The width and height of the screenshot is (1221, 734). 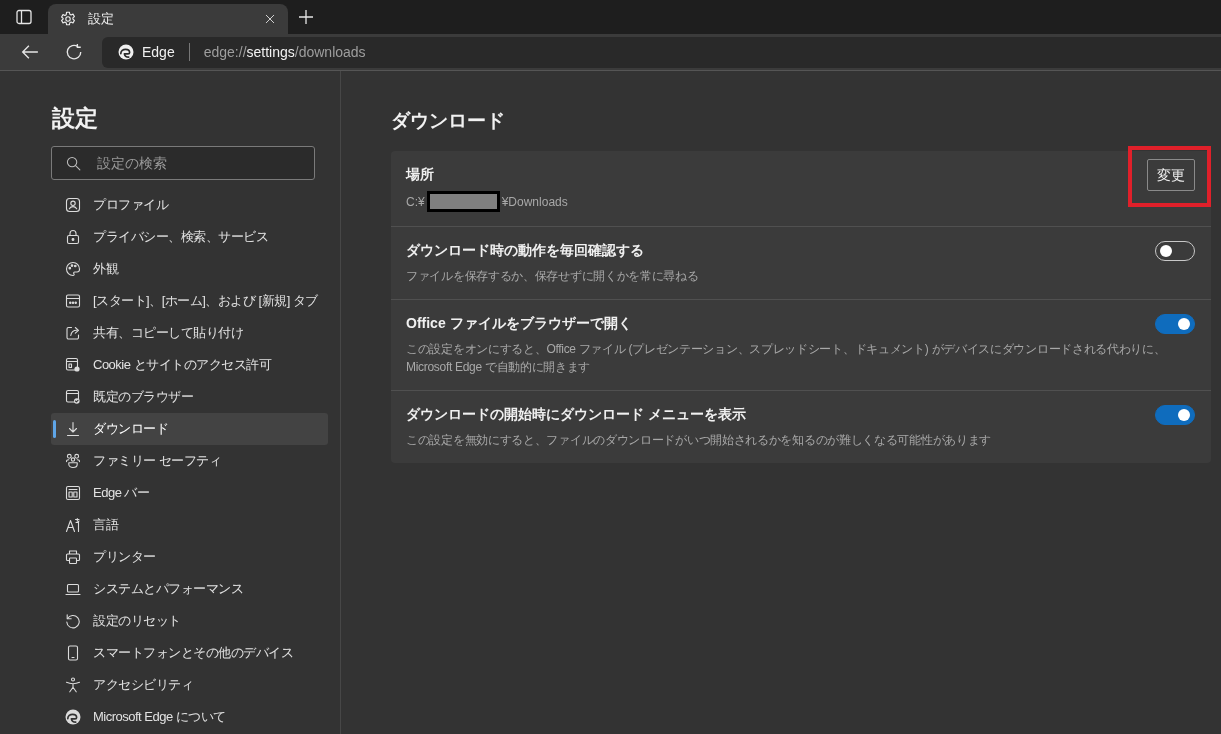 I want to click on address-bar: Edge edge://settings/downloads, so click(x=661, y=52).